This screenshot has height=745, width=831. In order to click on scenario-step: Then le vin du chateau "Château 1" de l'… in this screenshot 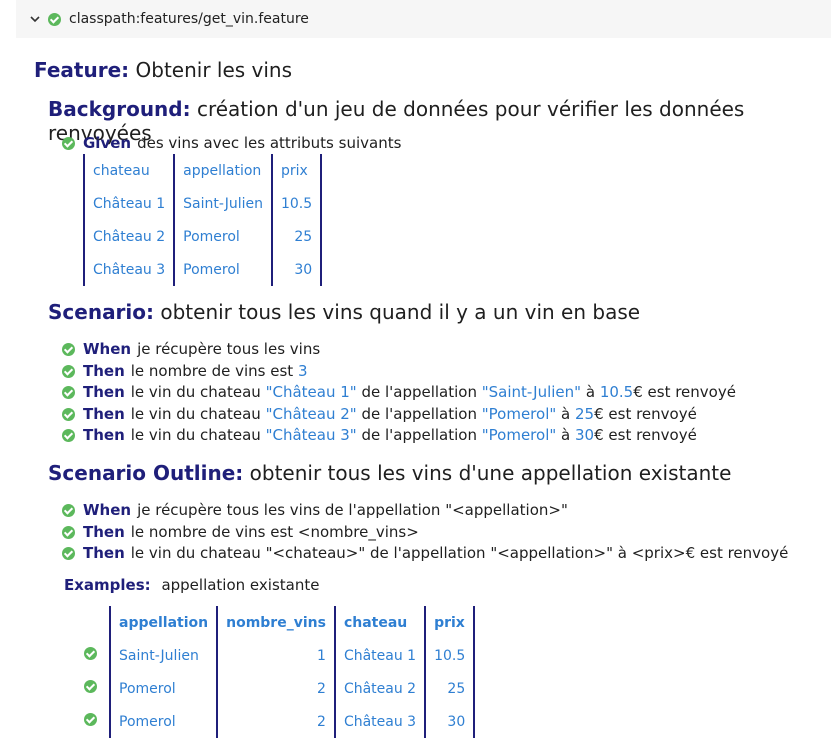, I will do `click(399, 392)`.